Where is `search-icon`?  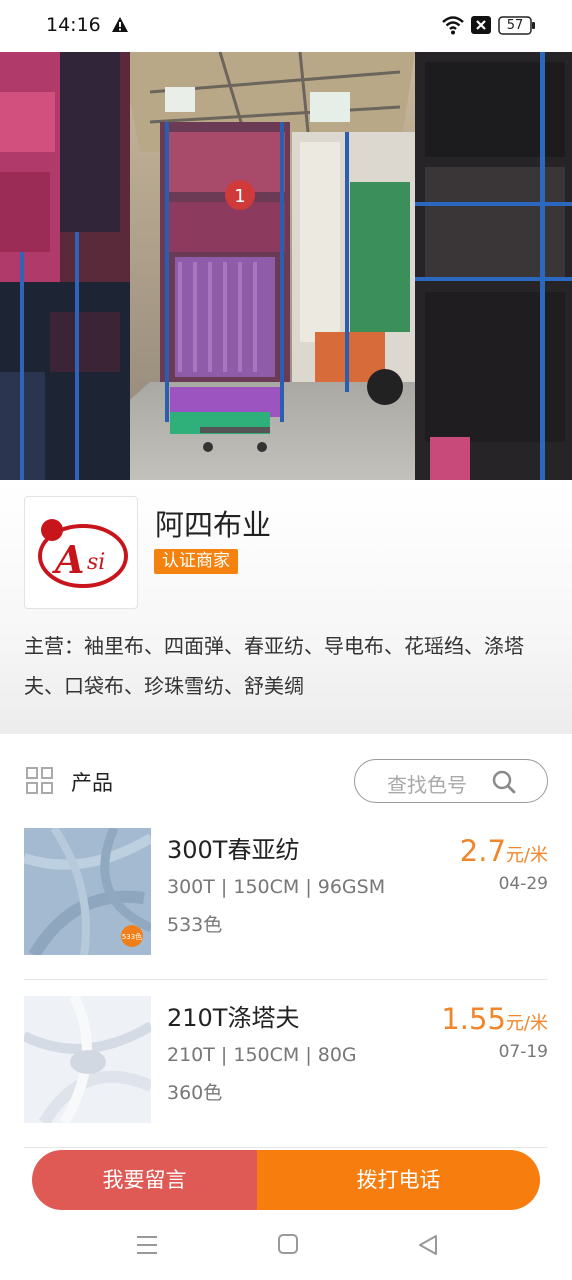
search-icon is located at coordinates (504, 782).